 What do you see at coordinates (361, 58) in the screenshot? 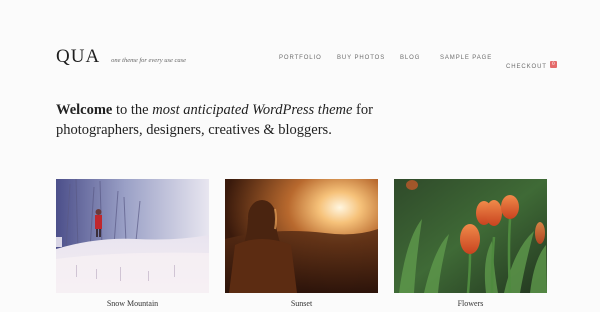
I see `nav-item-buy-photos: BUY PHOTOS` at bounding box center [361, 58].